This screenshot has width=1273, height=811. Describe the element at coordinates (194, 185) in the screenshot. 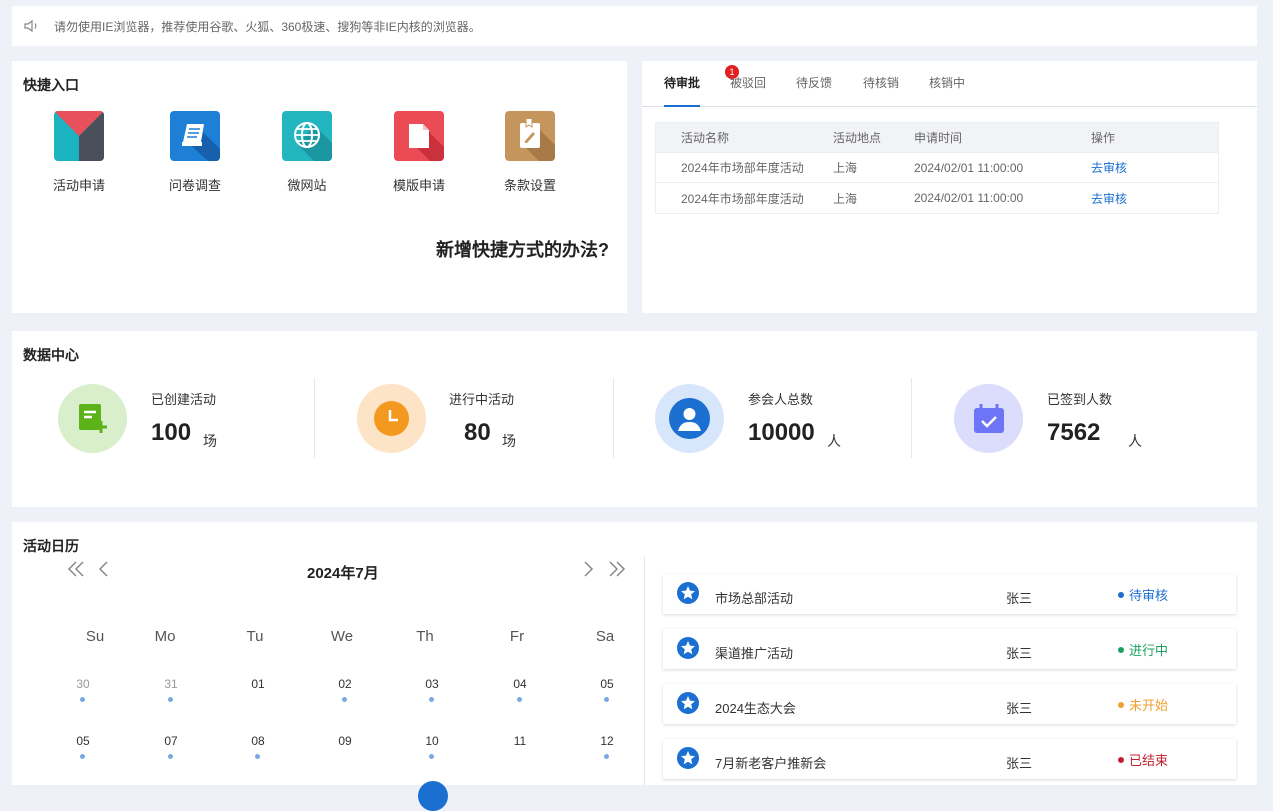

I see `quick-item-label: 问卷调查` at that location.